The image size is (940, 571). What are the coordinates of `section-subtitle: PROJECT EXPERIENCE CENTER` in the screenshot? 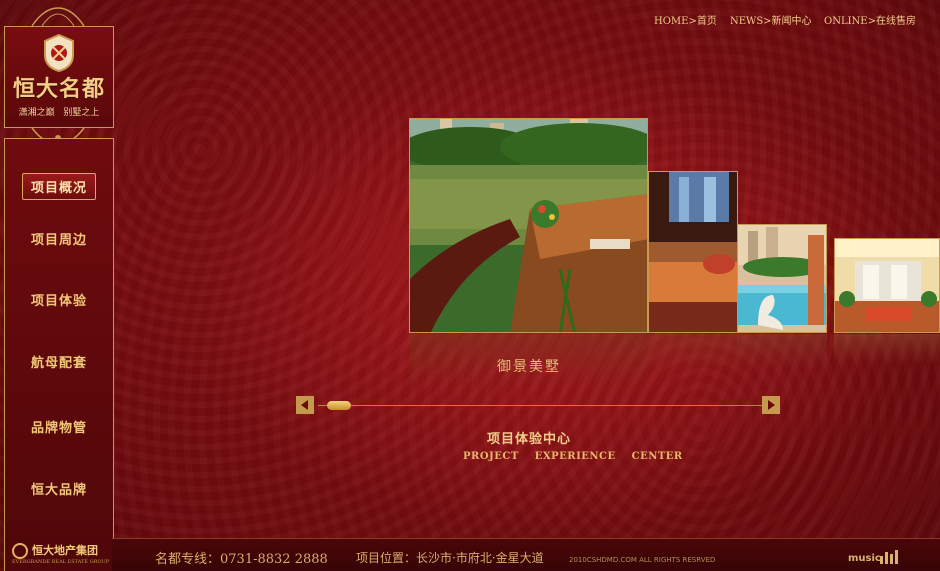 It's located at (573, 456).